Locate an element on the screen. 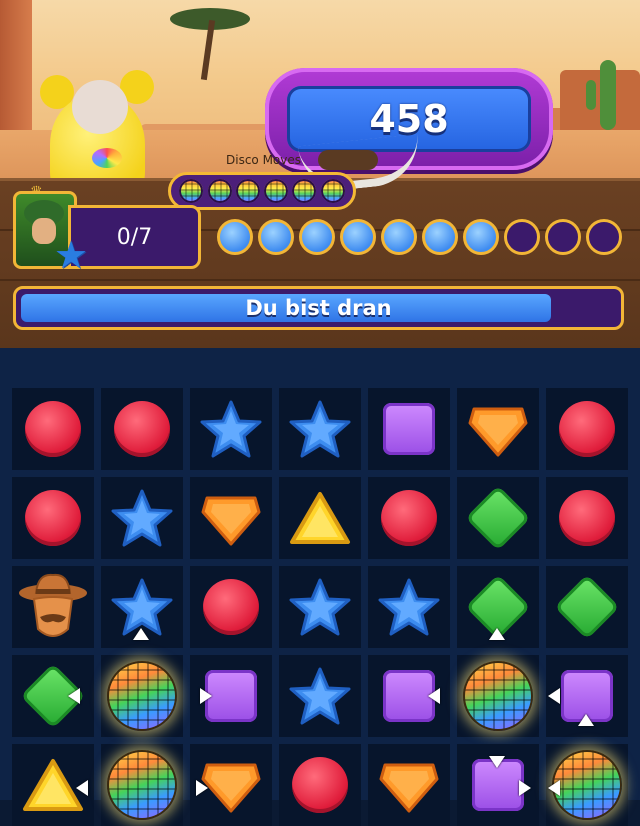 The width and height of the screenshot is (640, 826). bear-face is located at coordinates (100, 107).